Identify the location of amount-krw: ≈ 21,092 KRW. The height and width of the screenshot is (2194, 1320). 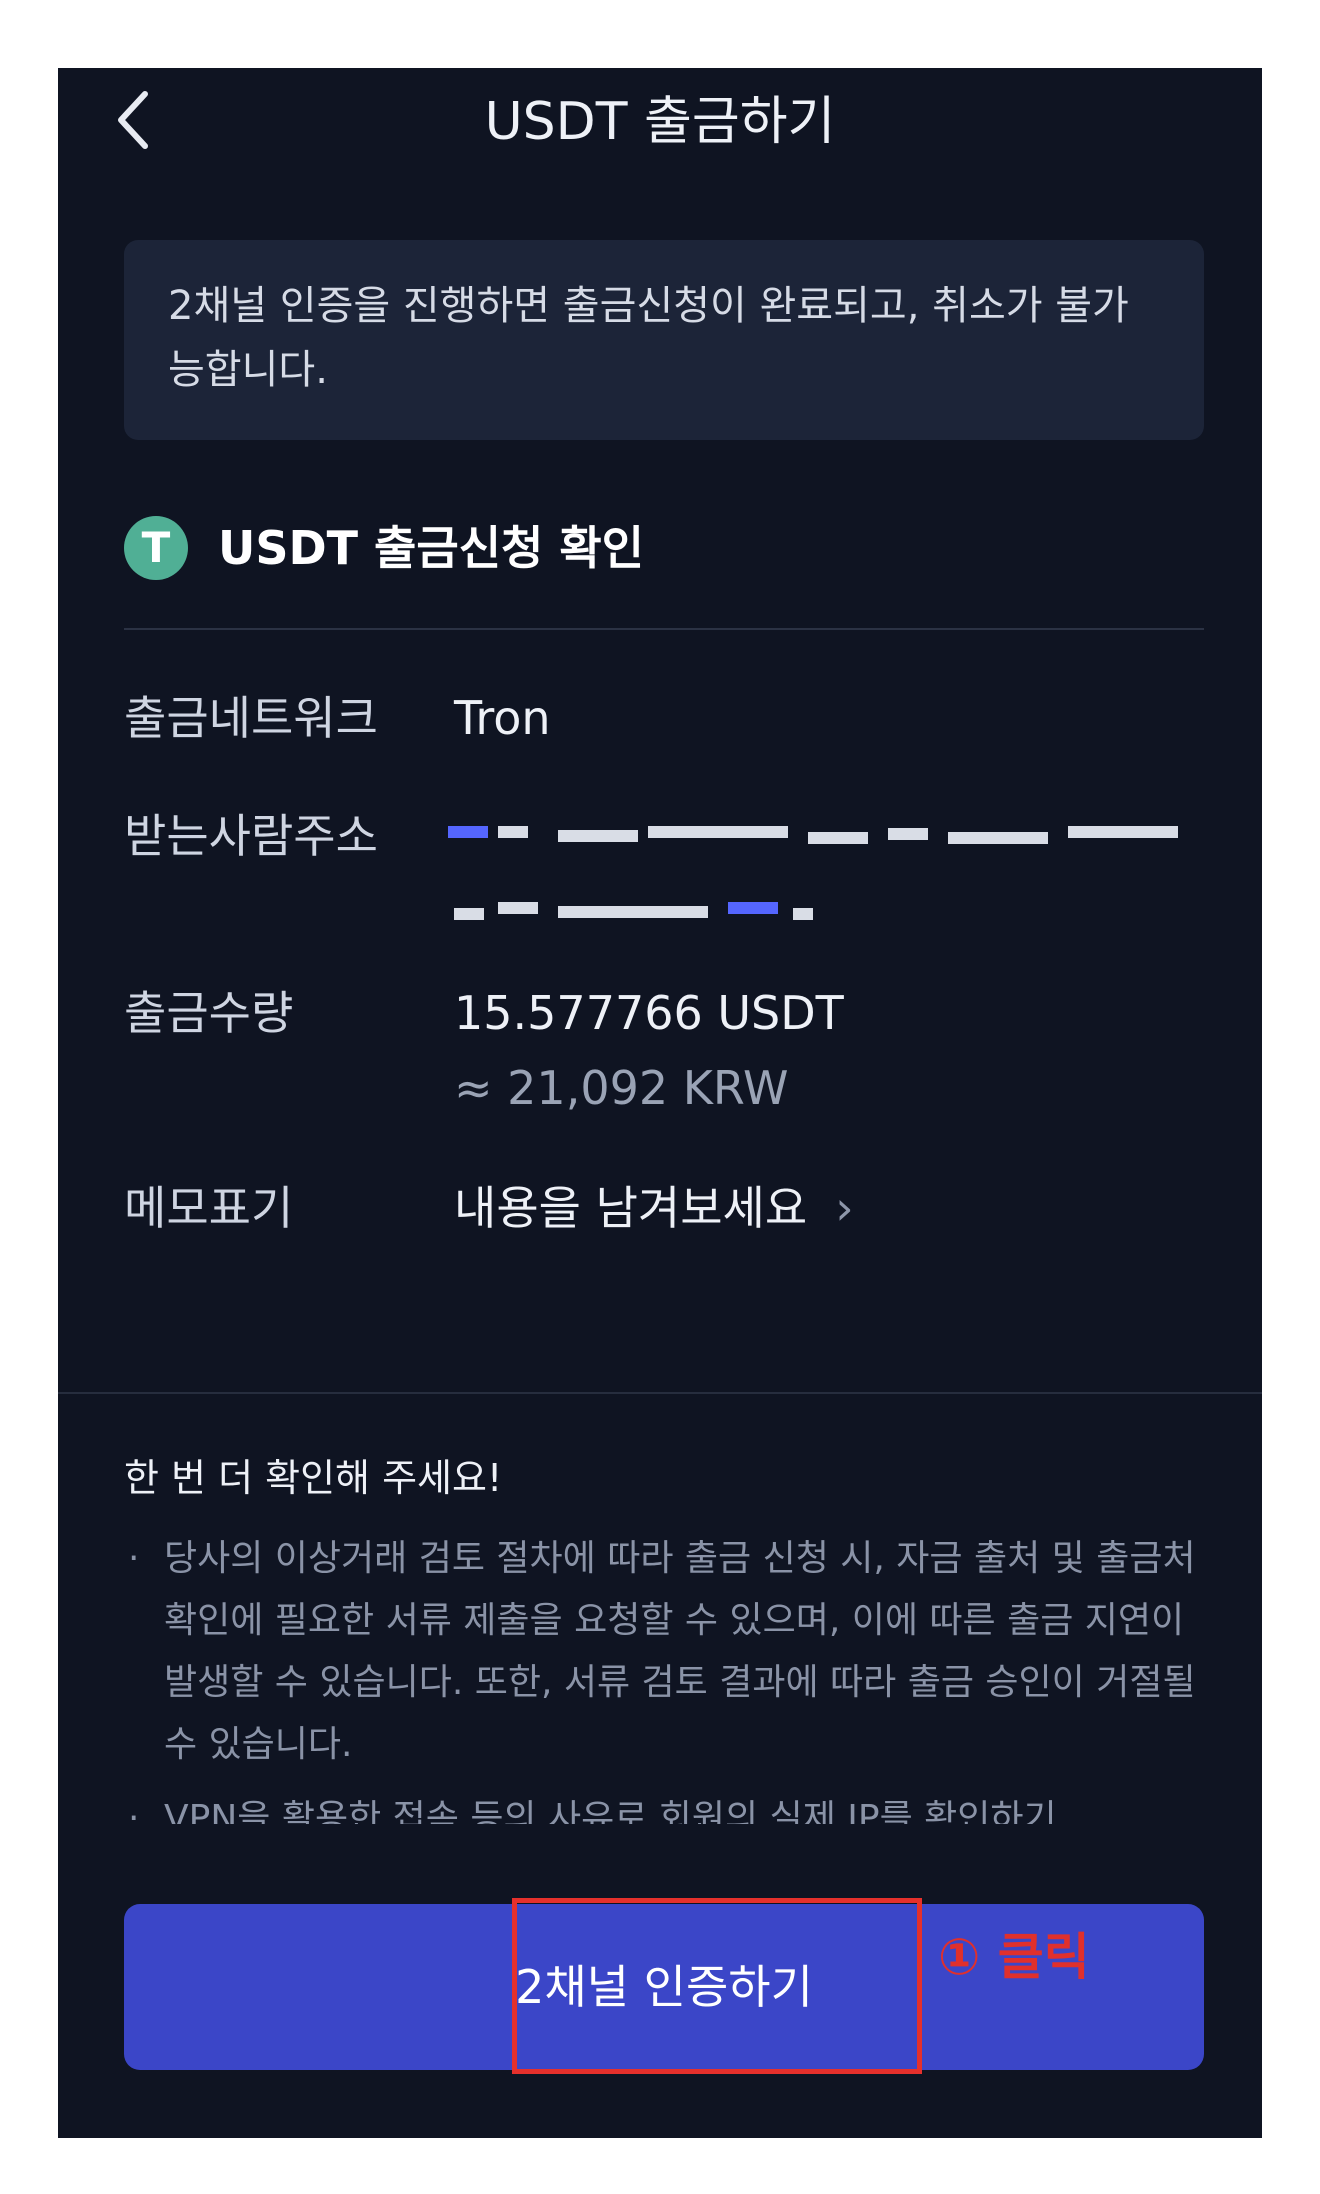
(621, 1088).